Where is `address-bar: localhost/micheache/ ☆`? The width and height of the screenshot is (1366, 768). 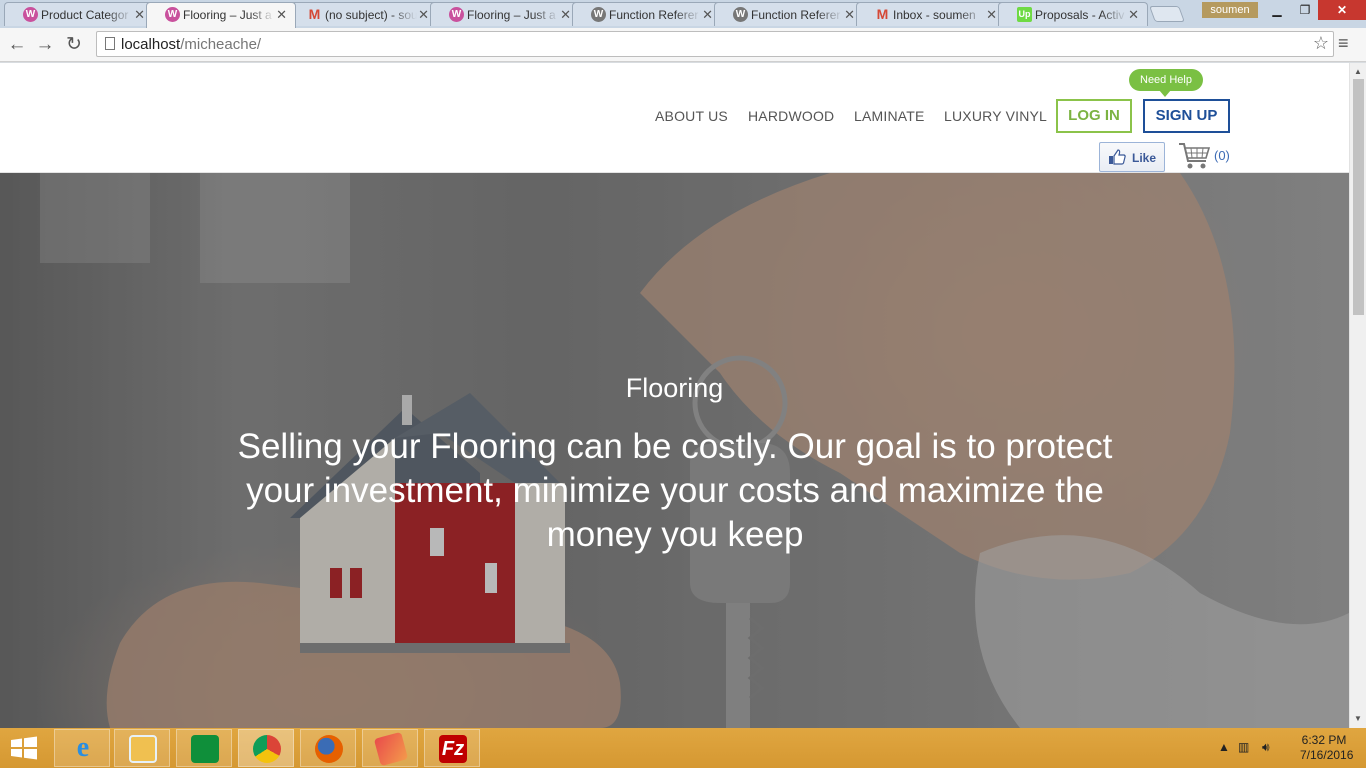
address-bar: localhost/micheache/ ☆ is located at coordinates (715, 44).